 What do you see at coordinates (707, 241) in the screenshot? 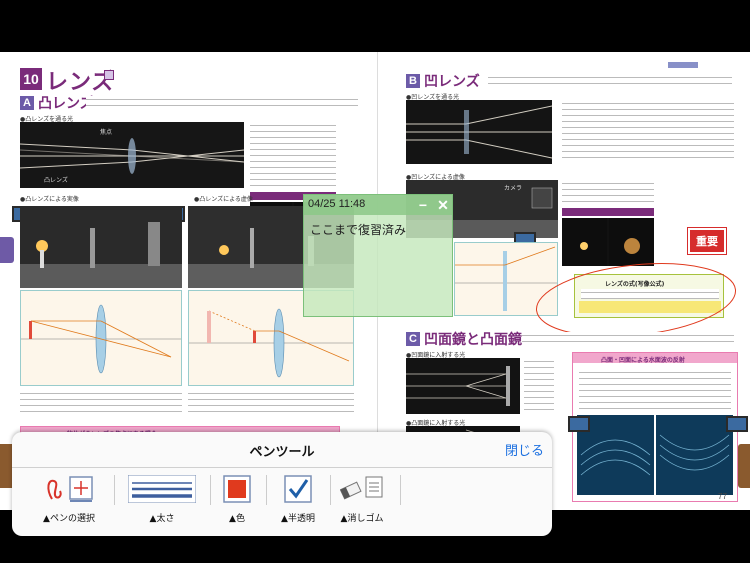
I see `important-badge: 重要` at bounding box center [707, 241].